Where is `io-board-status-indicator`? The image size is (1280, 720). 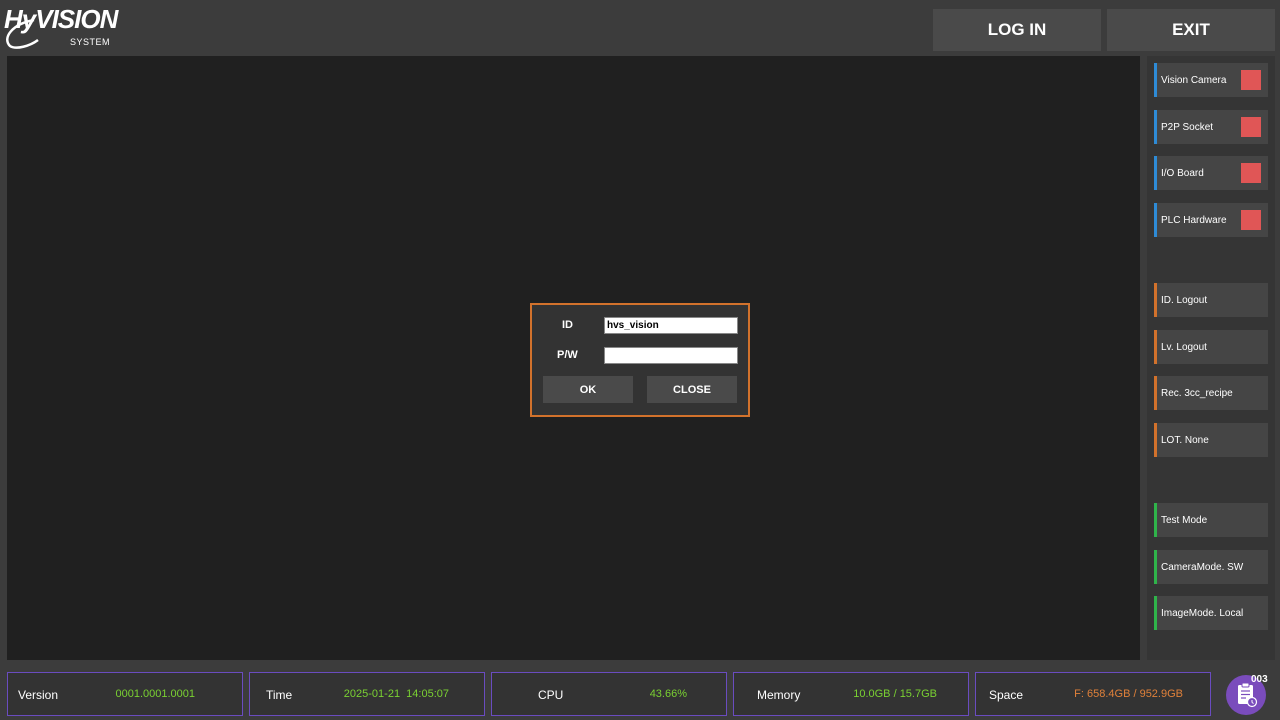
io-board-status-indicator is located at coordinates (1251, 173).